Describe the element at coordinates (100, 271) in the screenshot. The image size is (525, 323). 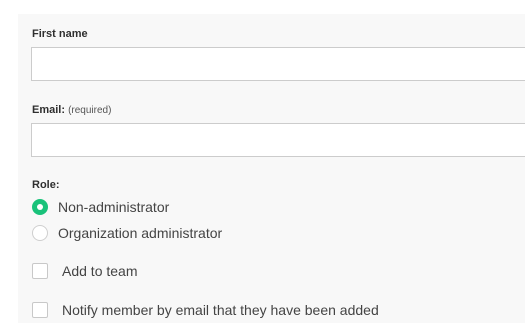
I see `add-to-team-label: Add to team` at that location.